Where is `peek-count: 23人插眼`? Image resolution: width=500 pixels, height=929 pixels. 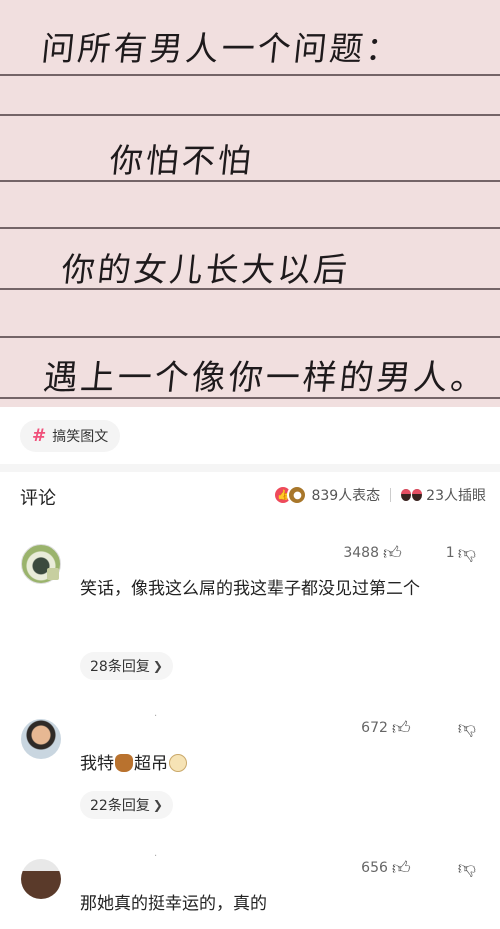 peek-count: 23人插眼 is located at coordinates (456, 495).